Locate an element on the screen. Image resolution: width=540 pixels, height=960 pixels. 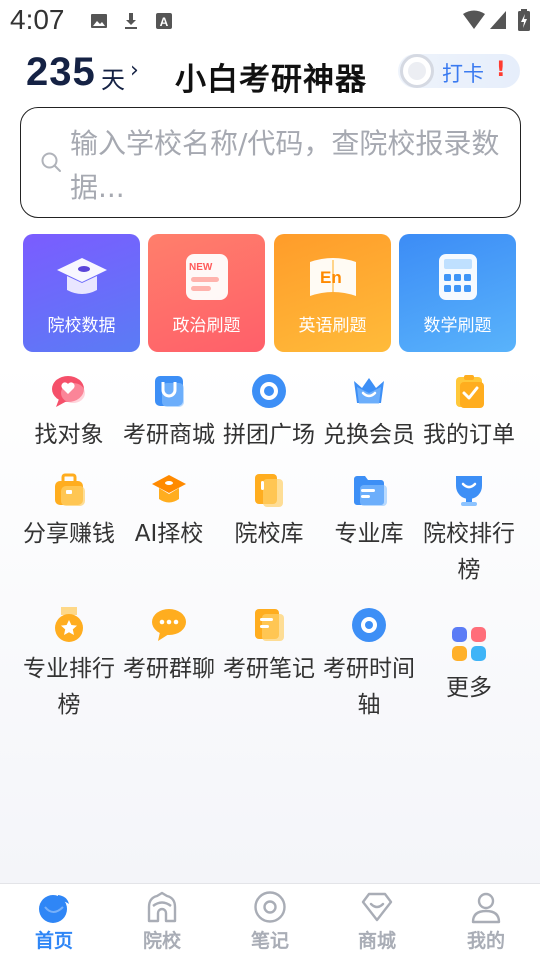
nav-home: 首页 is located at coordinates (54, 921).